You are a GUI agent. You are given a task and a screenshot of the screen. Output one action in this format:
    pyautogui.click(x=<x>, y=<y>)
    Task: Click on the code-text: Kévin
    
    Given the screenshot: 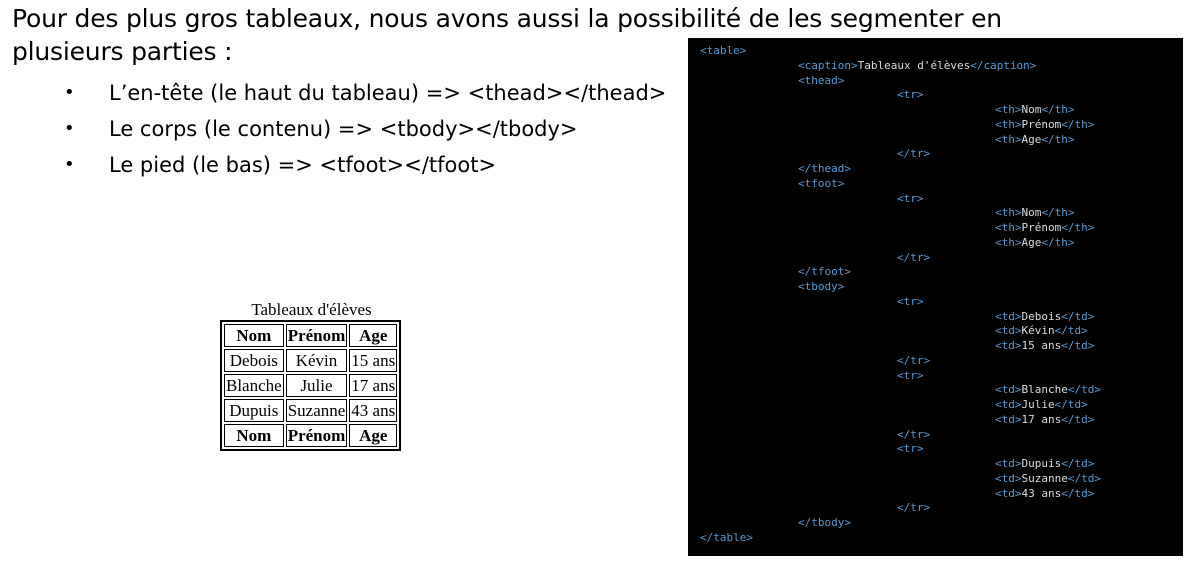 What is the action you would take?
    pyautogui.click(x=1038, y=331)
    